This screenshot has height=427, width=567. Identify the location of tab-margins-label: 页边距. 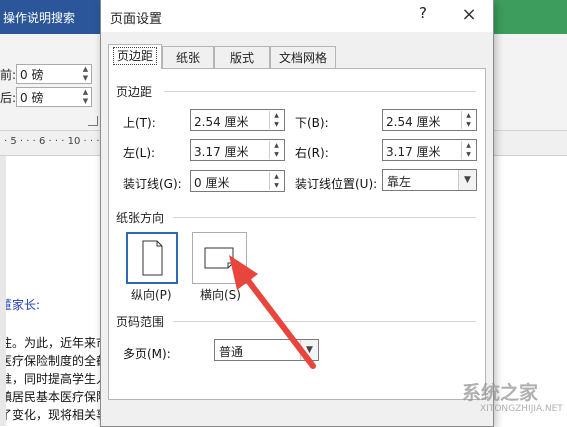
(134, 56).